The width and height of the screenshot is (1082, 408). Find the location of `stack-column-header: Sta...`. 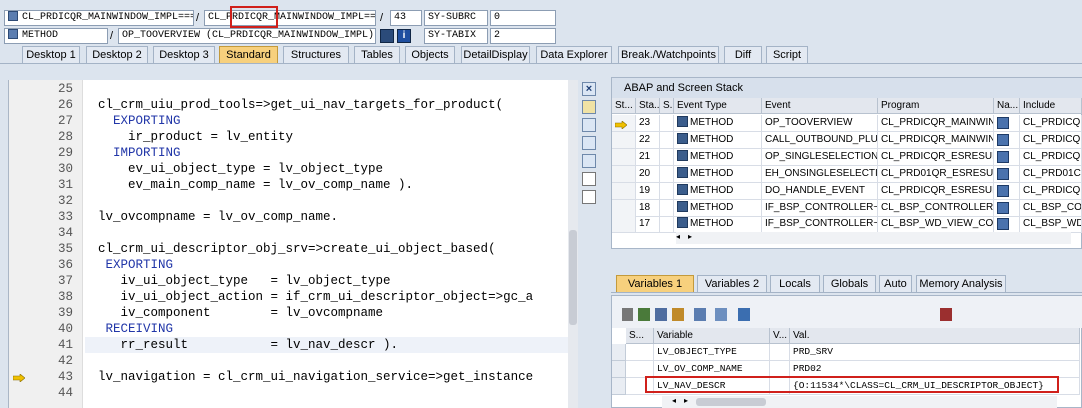

stack-column-header: Sta... is located at coordinates (648, 106).